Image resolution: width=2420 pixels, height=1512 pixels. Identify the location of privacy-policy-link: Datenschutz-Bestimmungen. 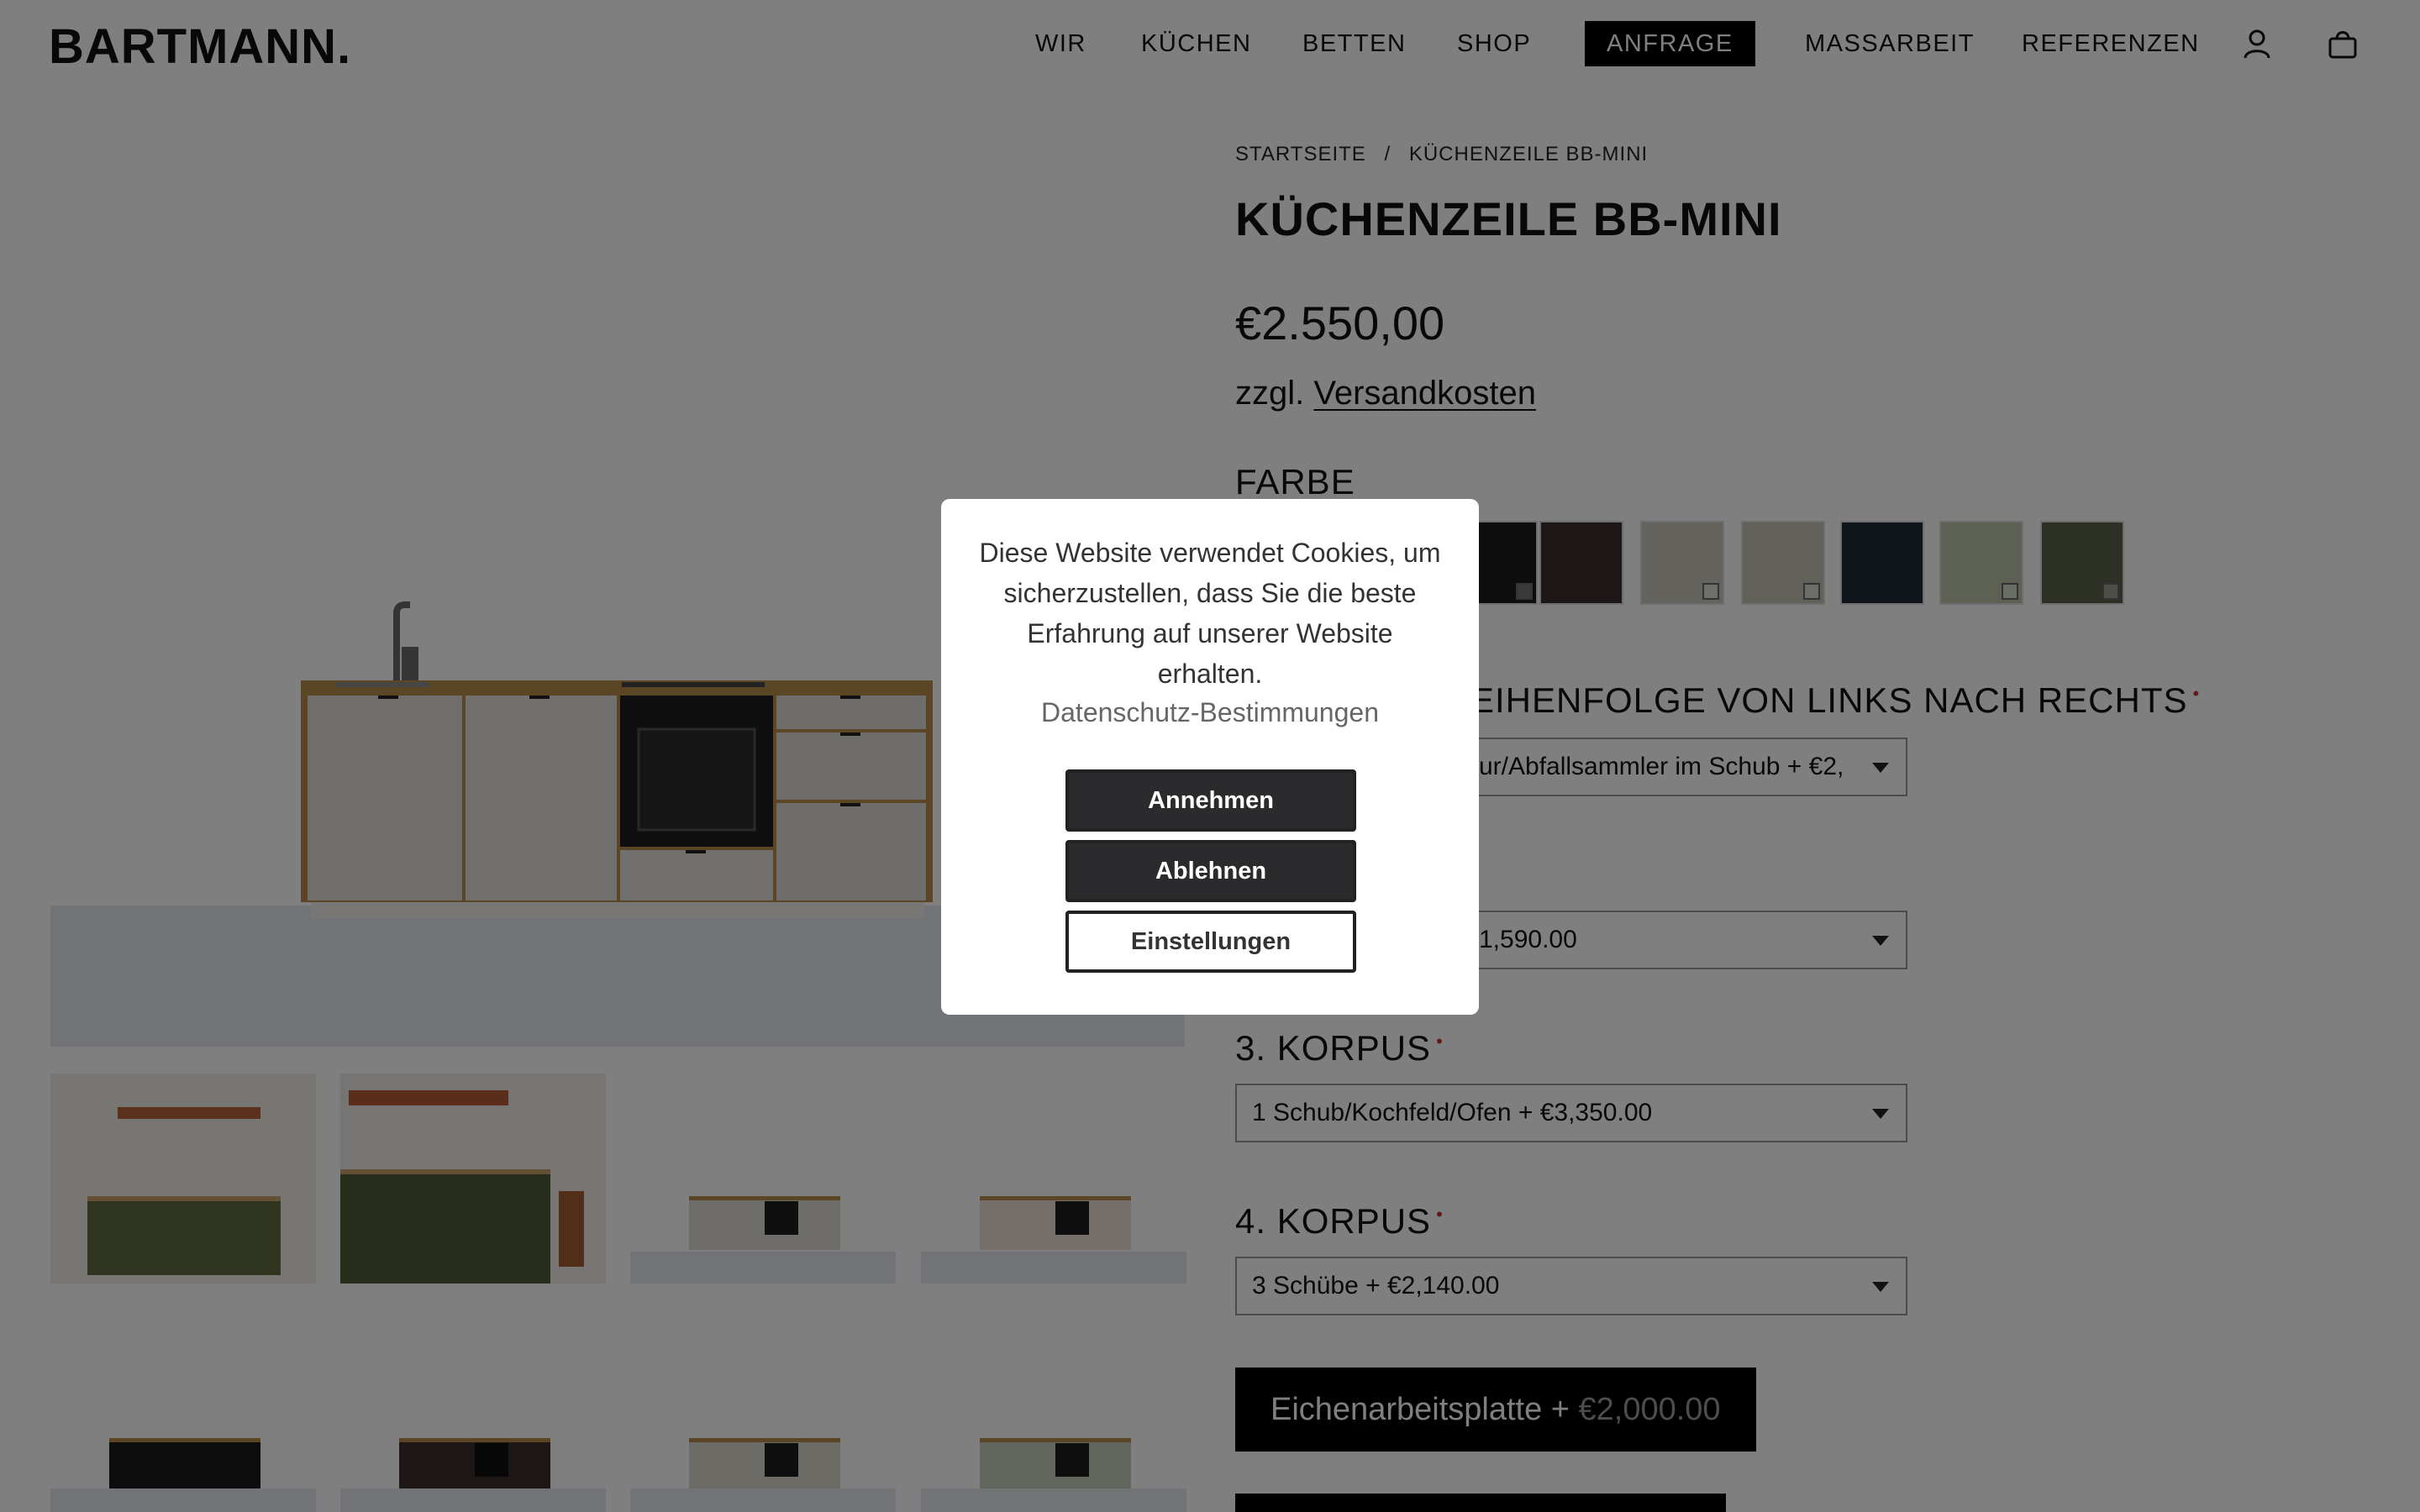
(1210, 712).